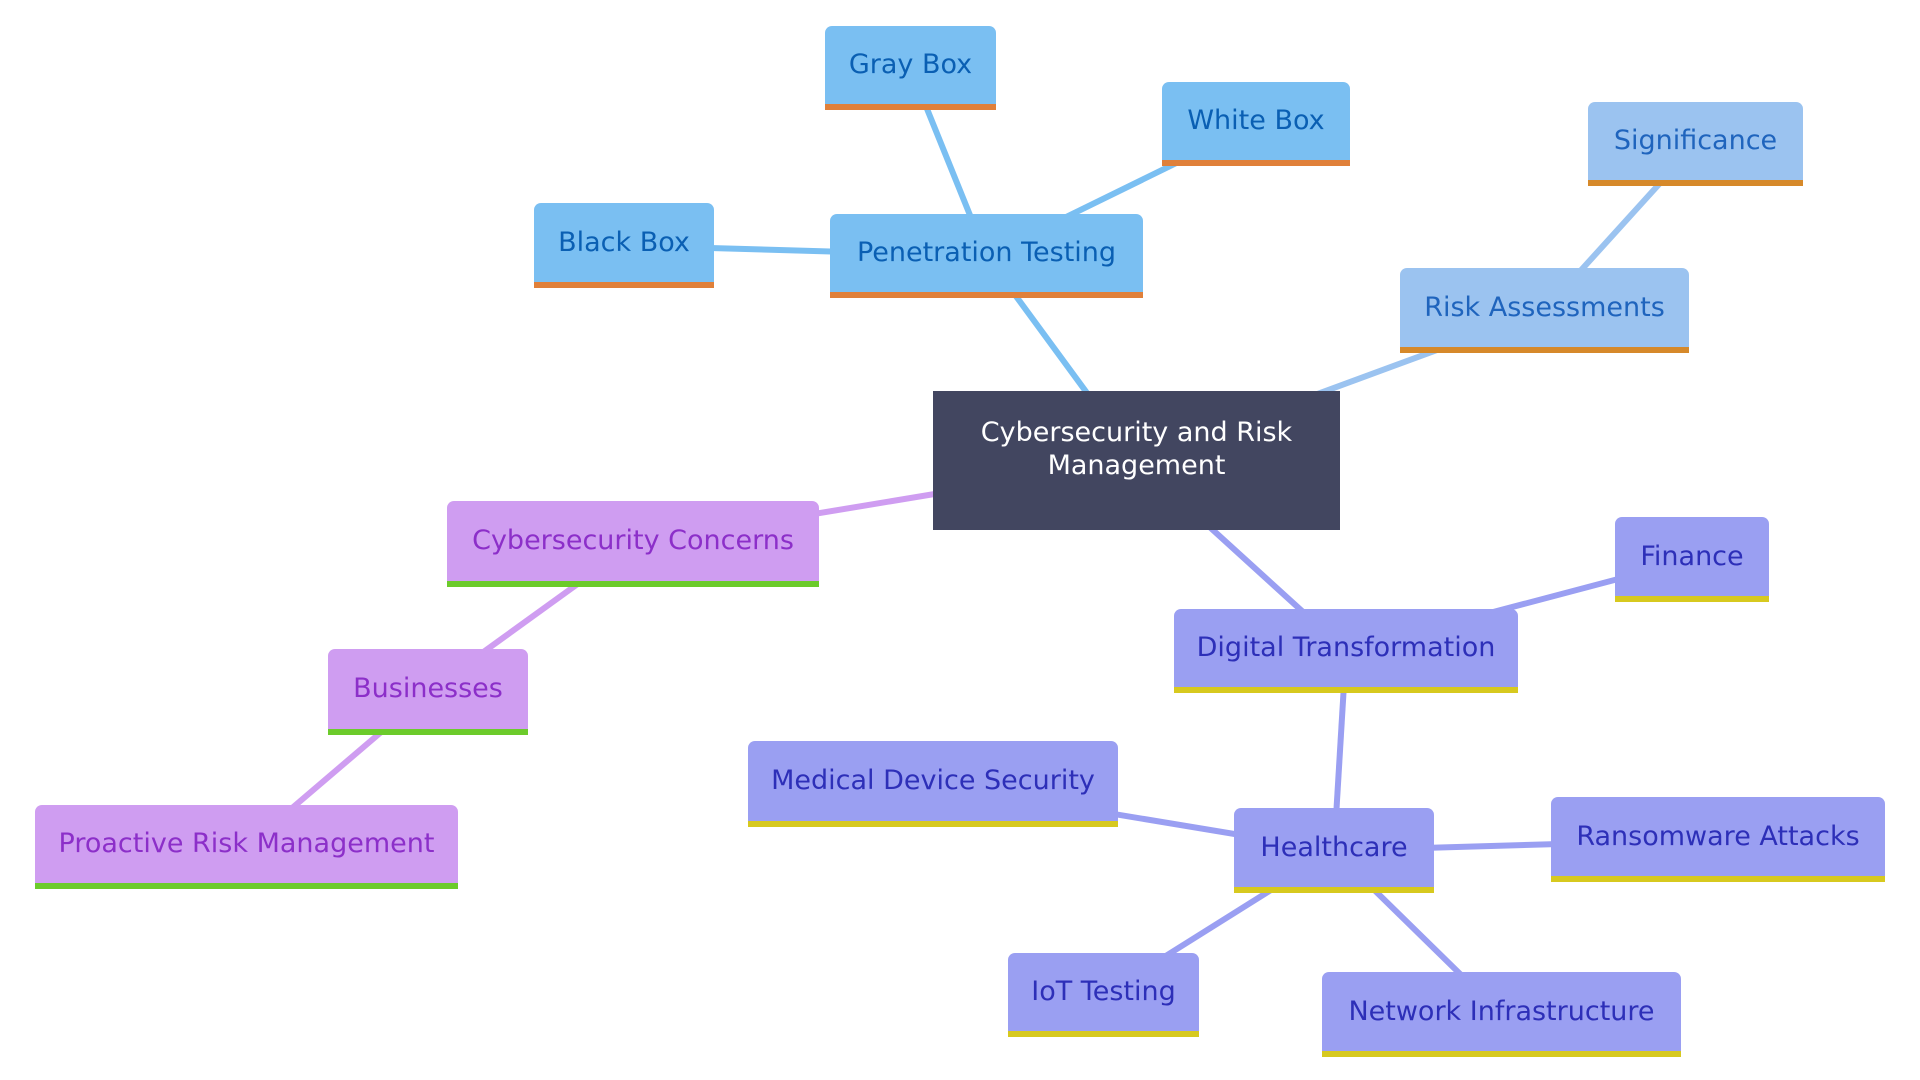 This screenshot has width=1920, height=1080. I want to click on node-white-box: White Box, so click(1256, 124).